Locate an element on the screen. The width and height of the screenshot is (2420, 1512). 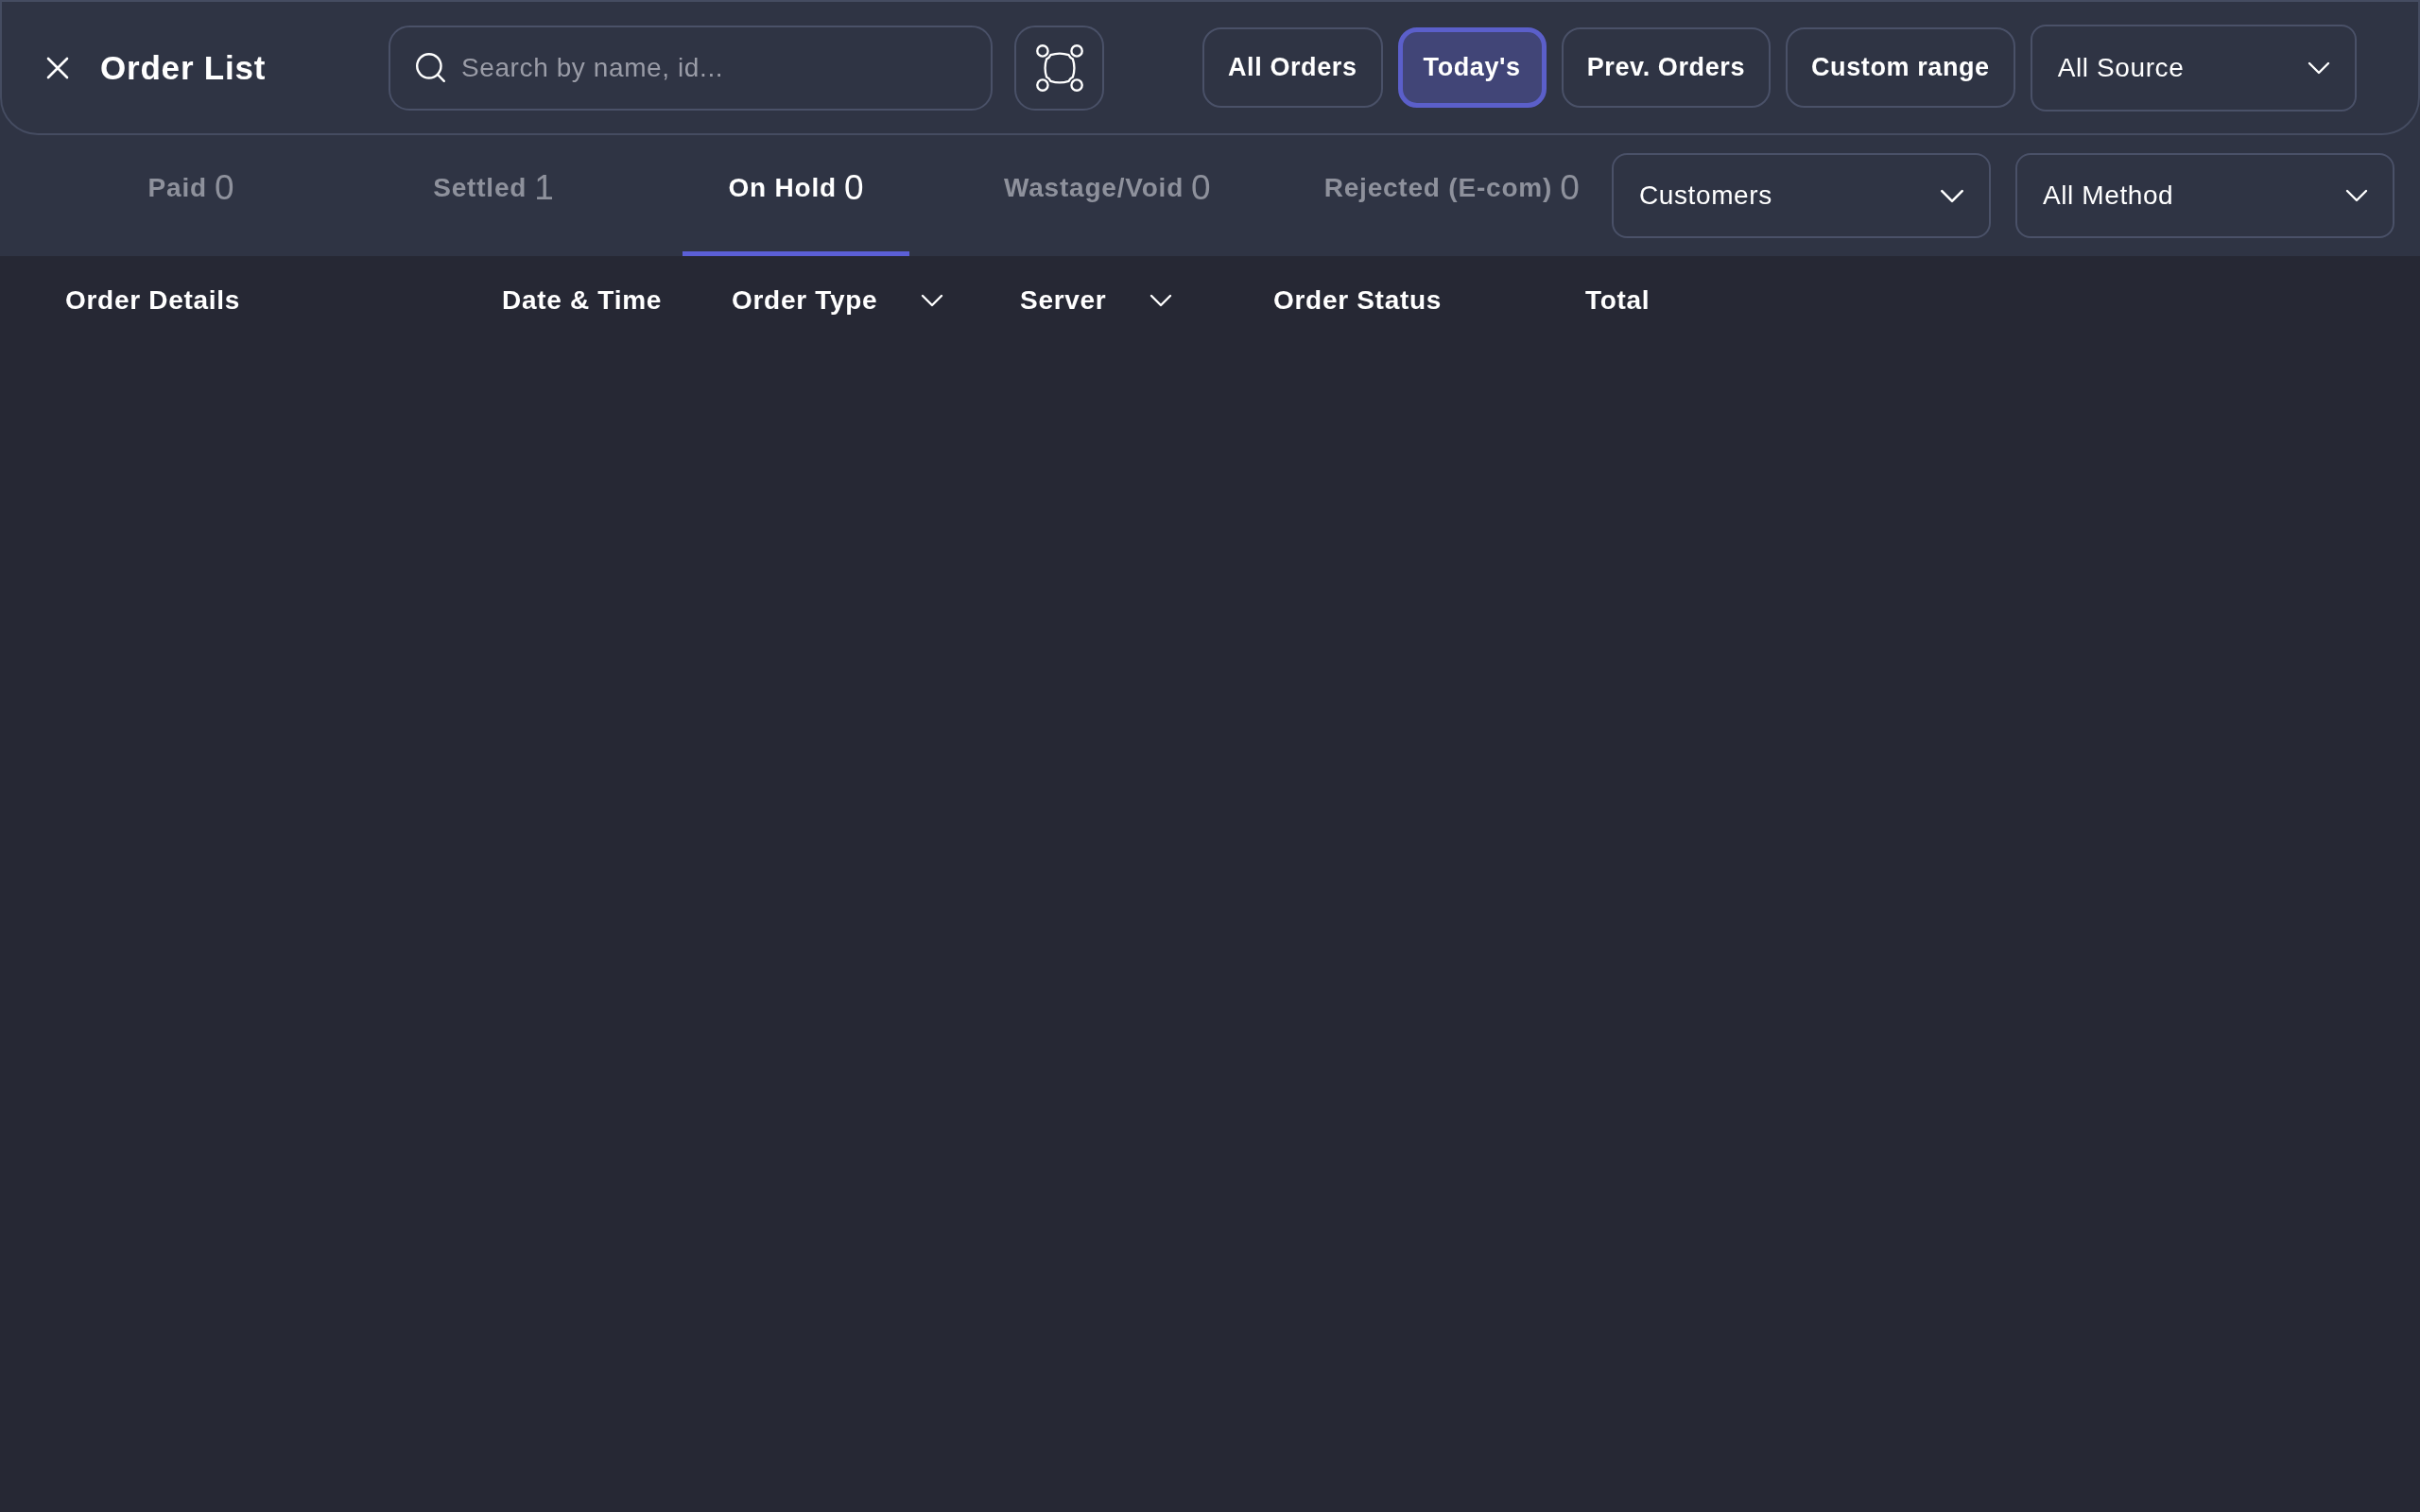
status-tab: Wastage/Void 0 is located at coordinates (1107, 195).